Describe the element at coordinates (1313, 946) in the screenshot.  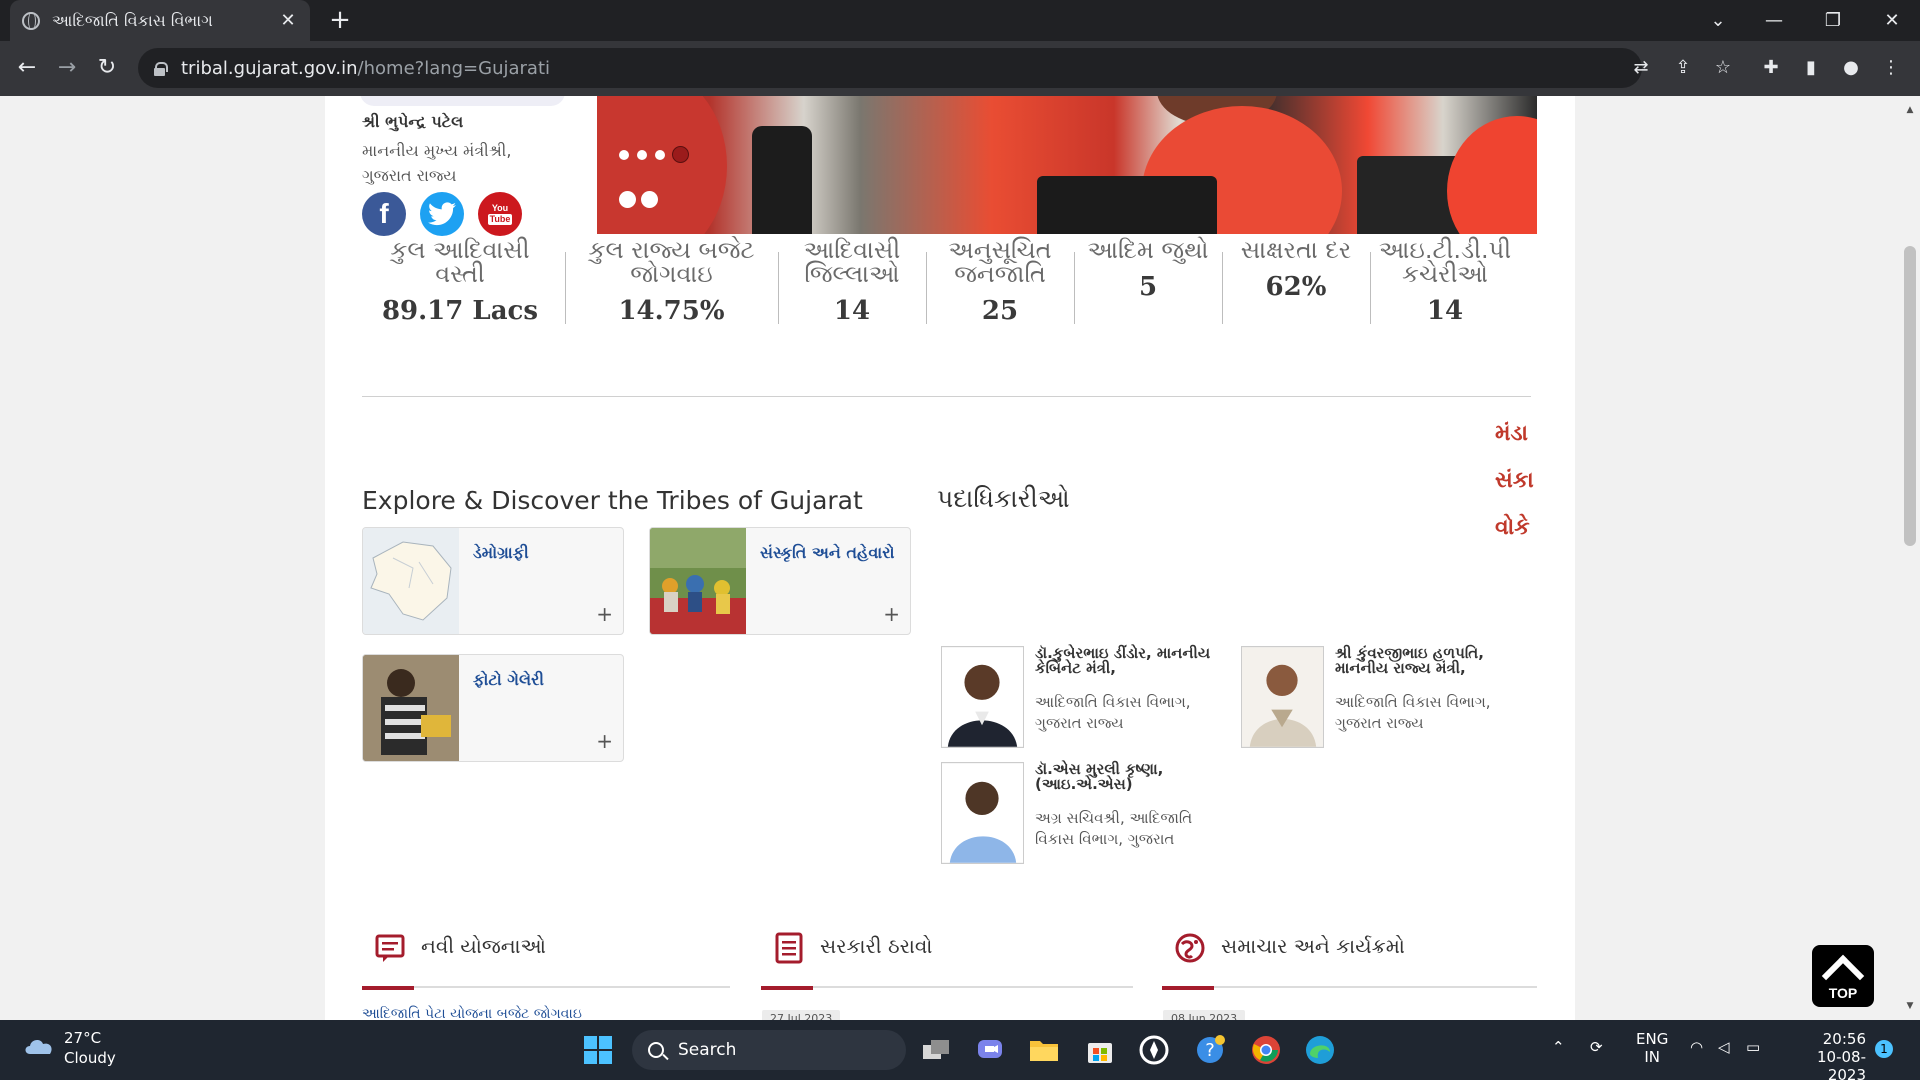
I see `tab-title: સમાચાર અને કાર્યક્રમો` at that location.